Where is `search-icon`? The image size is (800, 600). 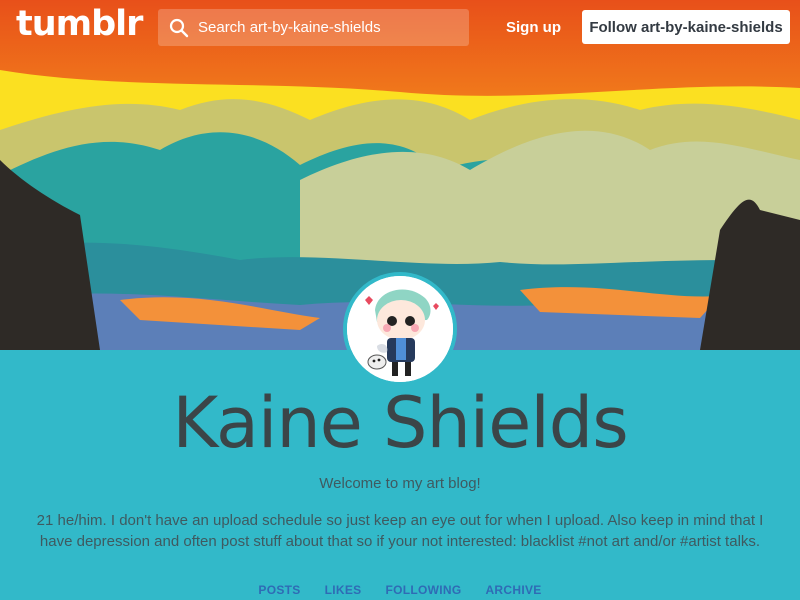
search-icon is located at coordinates (179, 28).